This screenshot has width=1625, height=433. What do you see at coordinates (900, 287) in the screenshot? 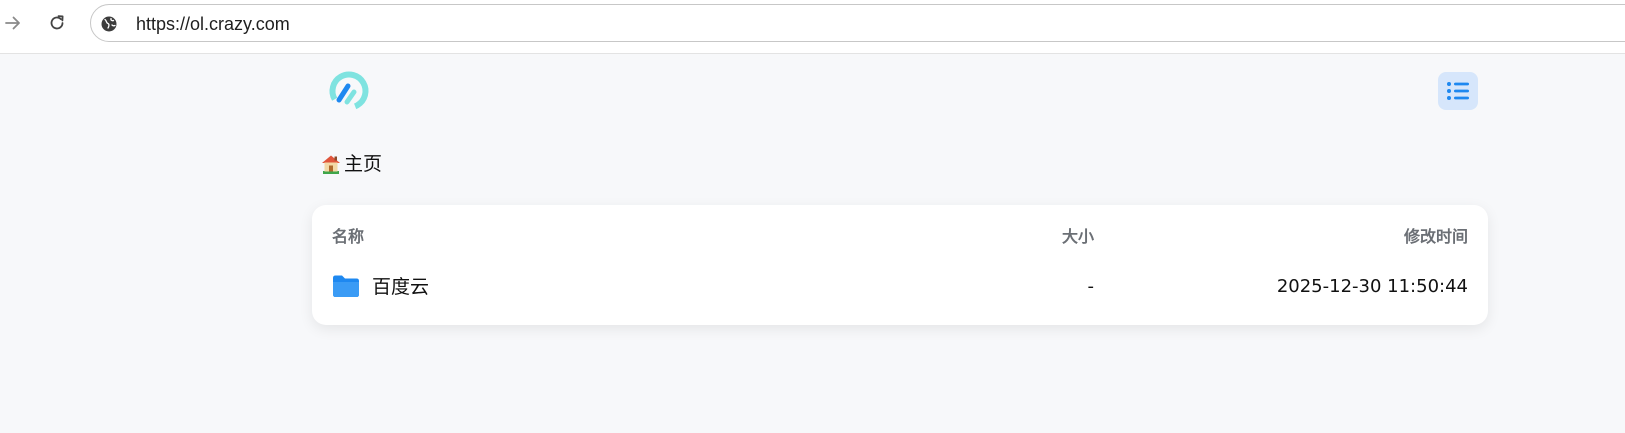
I see `table-row: 百度云 - 2025-12-30 11:50:44` at bounding box center [900, 287].